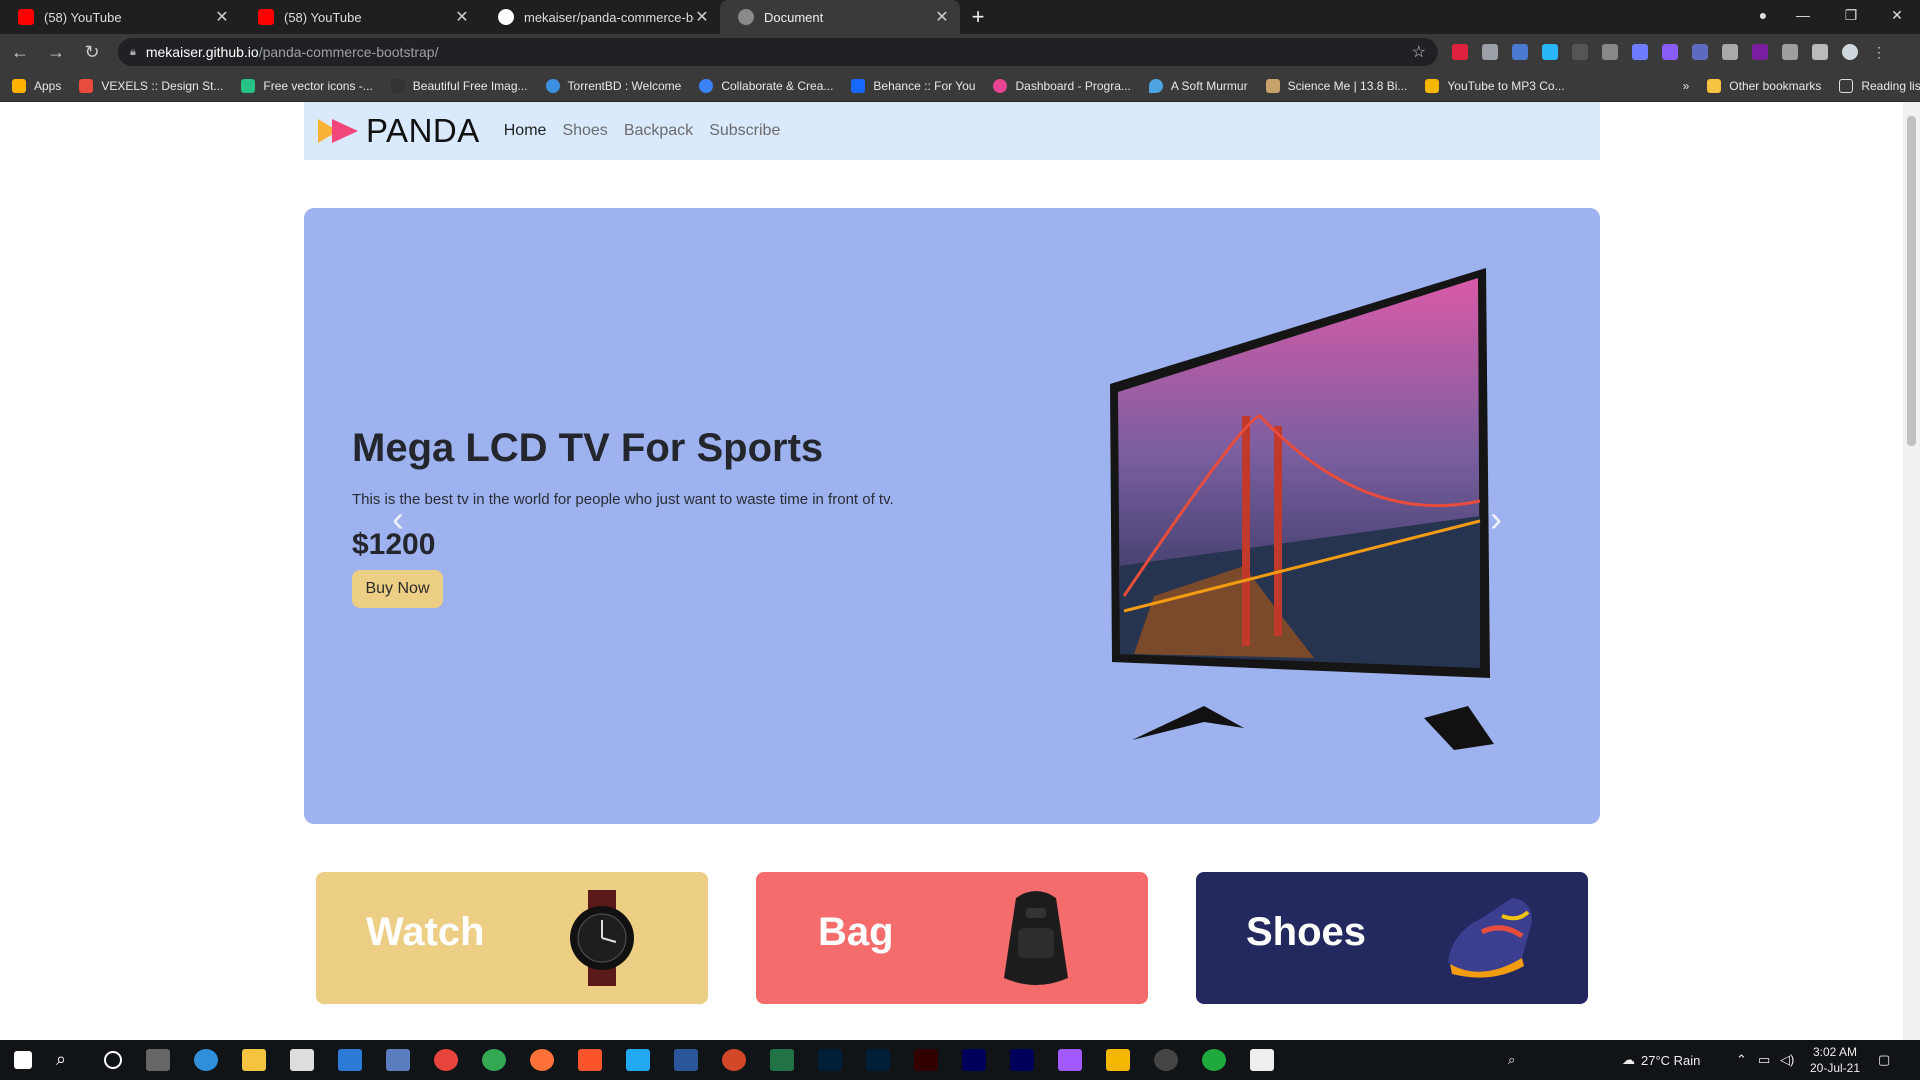 Image resolution: width=1920 pixels, height=1080 pixels. Describe the element at coordinates (525, 131) in the screenshot. I see `nav-home: Home` at that location.